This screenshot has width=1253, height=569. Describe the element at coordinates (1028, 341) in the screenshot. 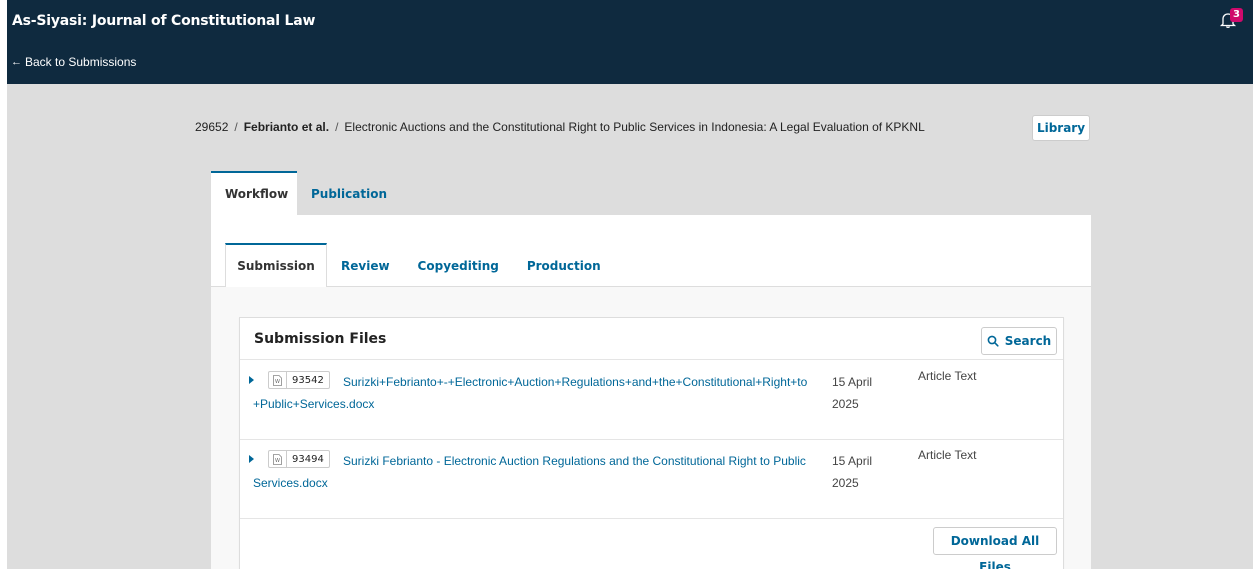

I see `search-button-label: Search` at that location.